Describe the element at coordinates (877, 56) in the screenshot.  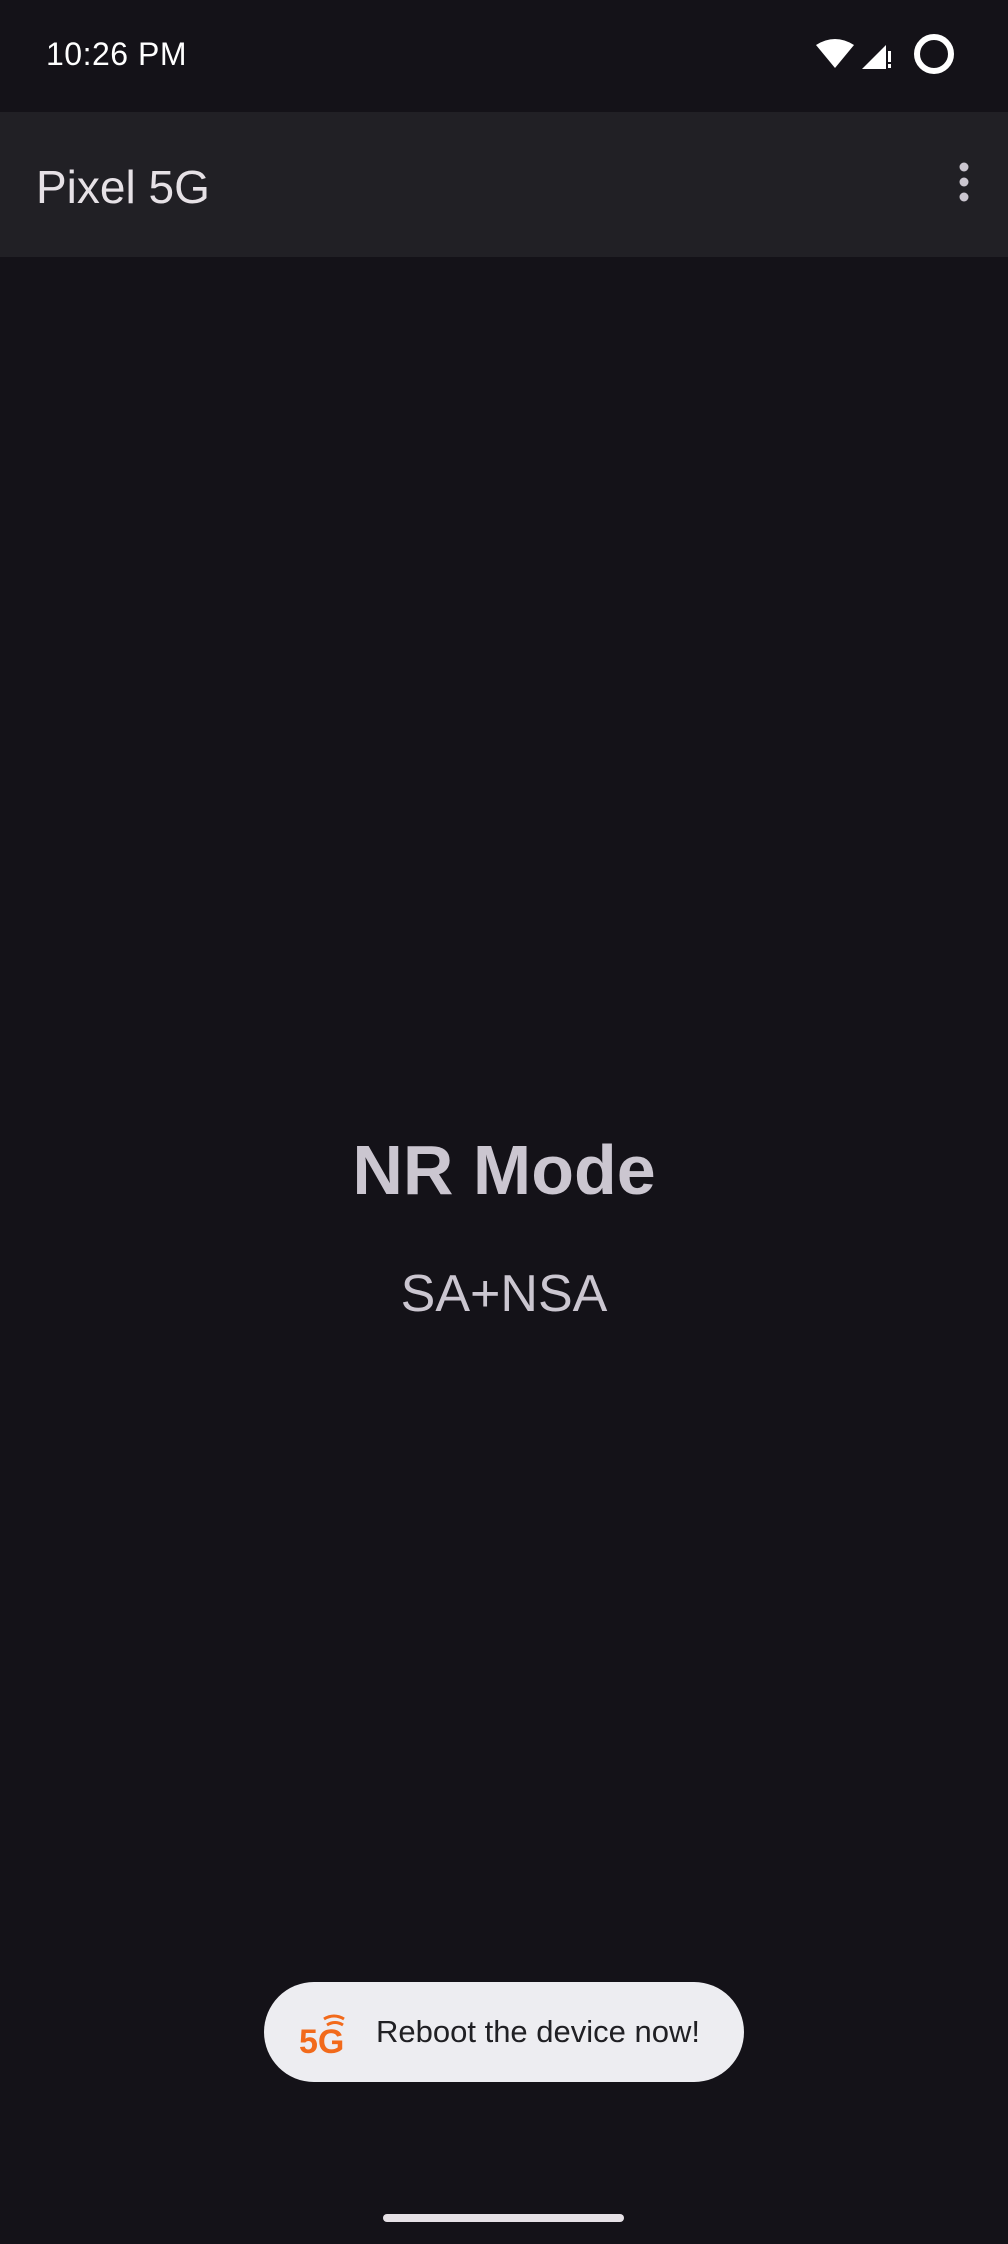
I see `cell-signal-icon` at that location.